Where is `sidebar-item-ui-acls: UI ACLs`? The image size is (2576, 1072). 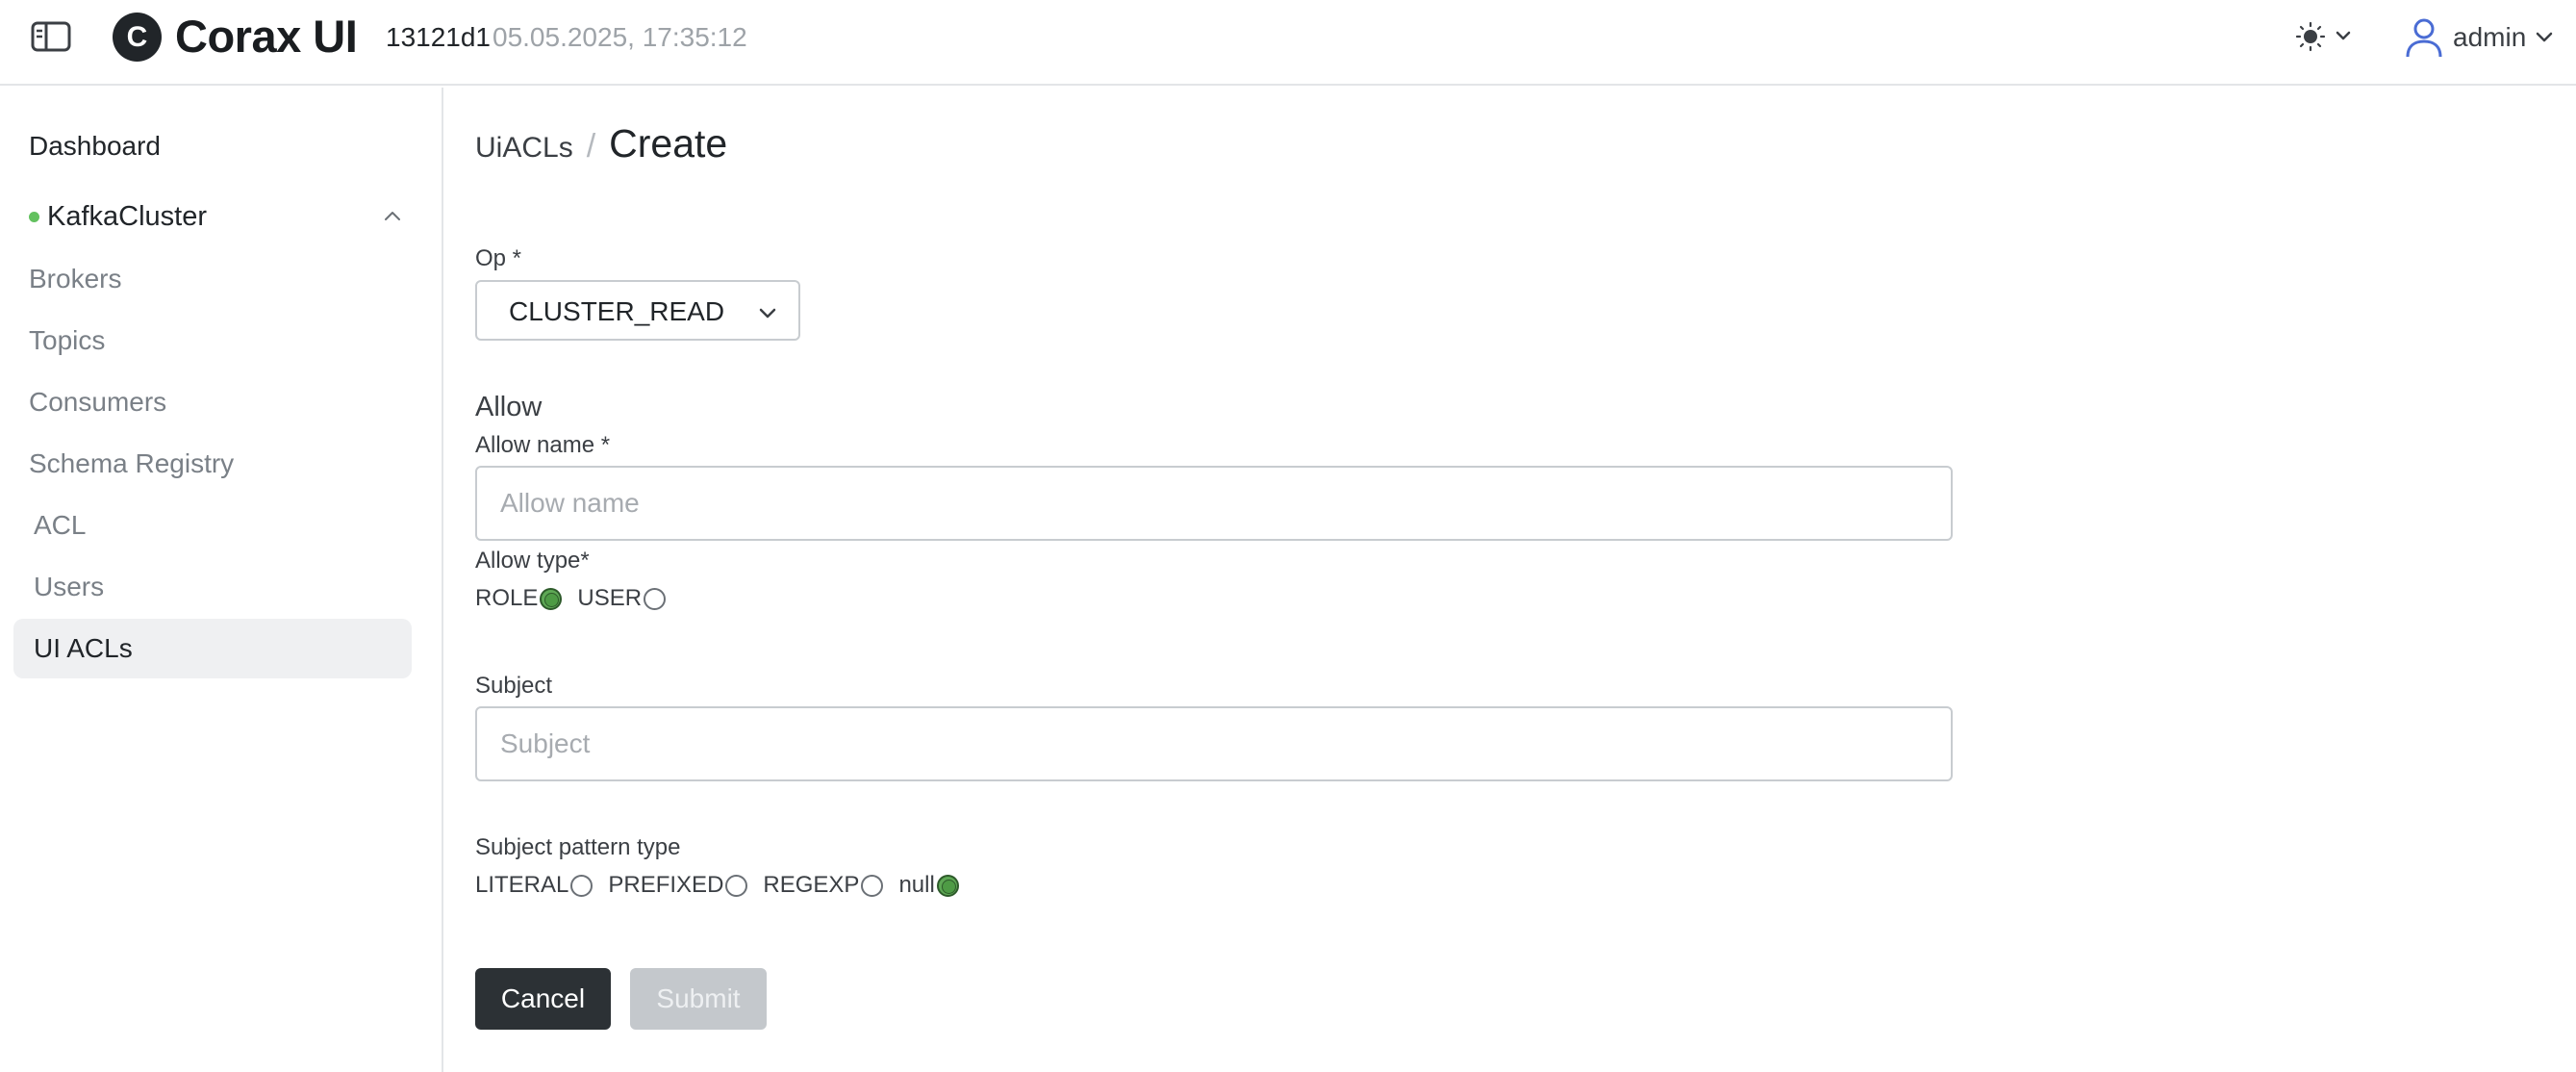 sidebar-item-ui-acls: UI ACLs is located at coordinates (213, 648).